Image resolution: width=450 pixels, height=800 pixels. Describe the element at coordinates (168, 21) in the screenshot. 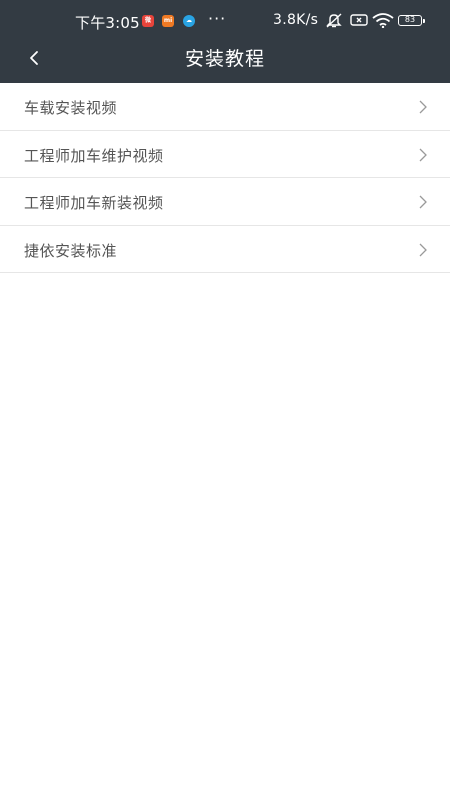

I see `mi-icon: mi` at that location.